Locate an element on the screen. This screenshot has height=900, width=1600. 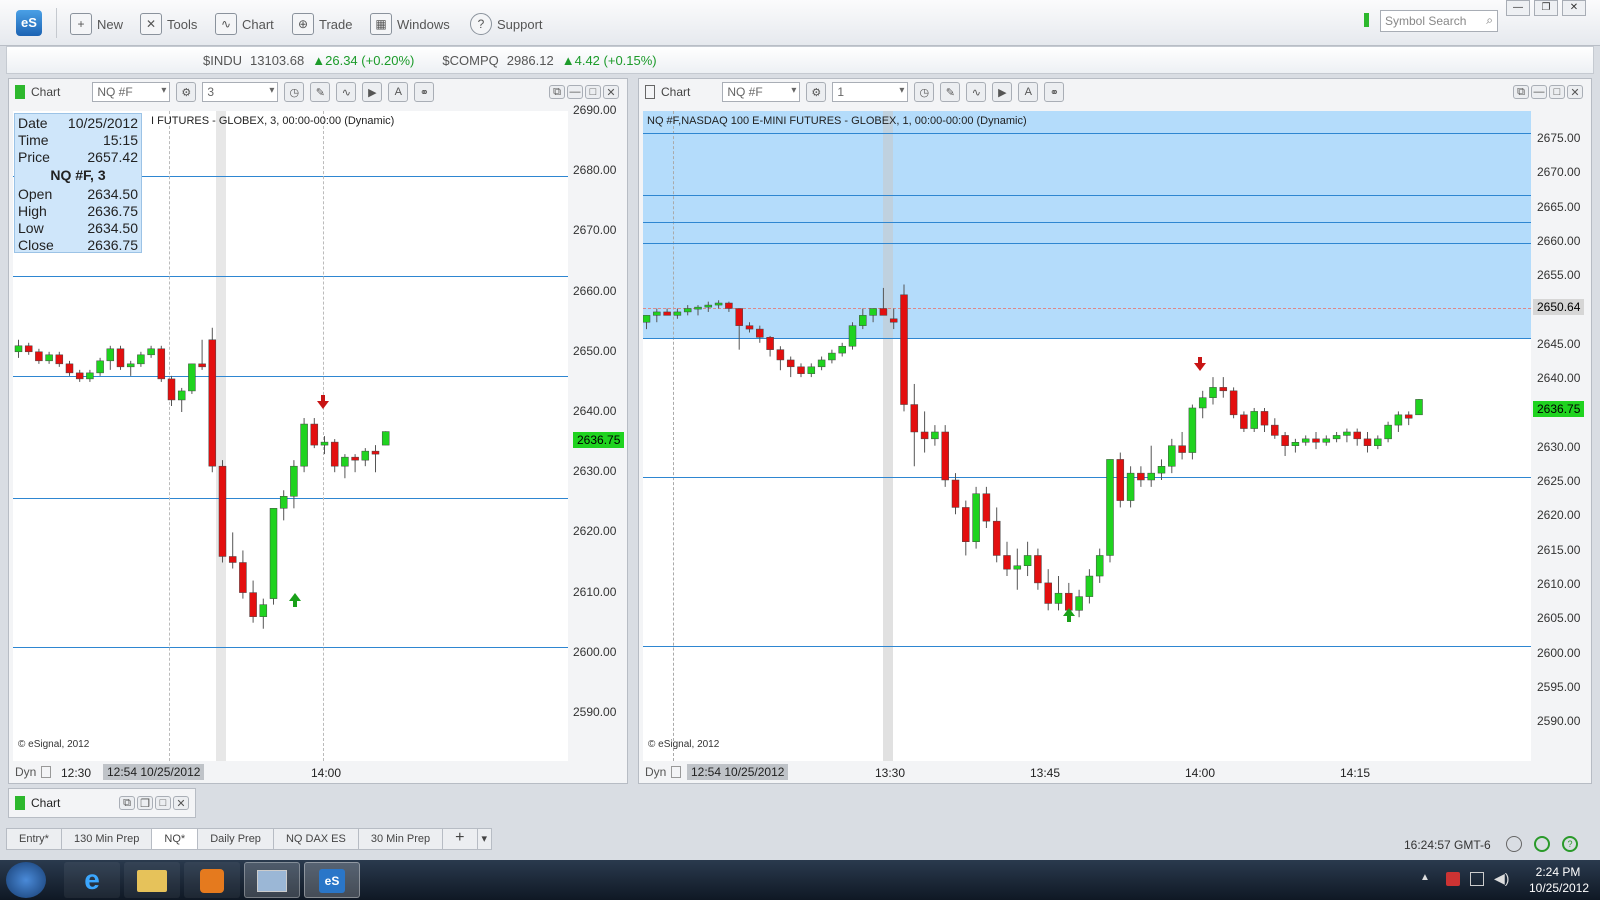
help-icon: ? is located at coordinates (1570, 844).